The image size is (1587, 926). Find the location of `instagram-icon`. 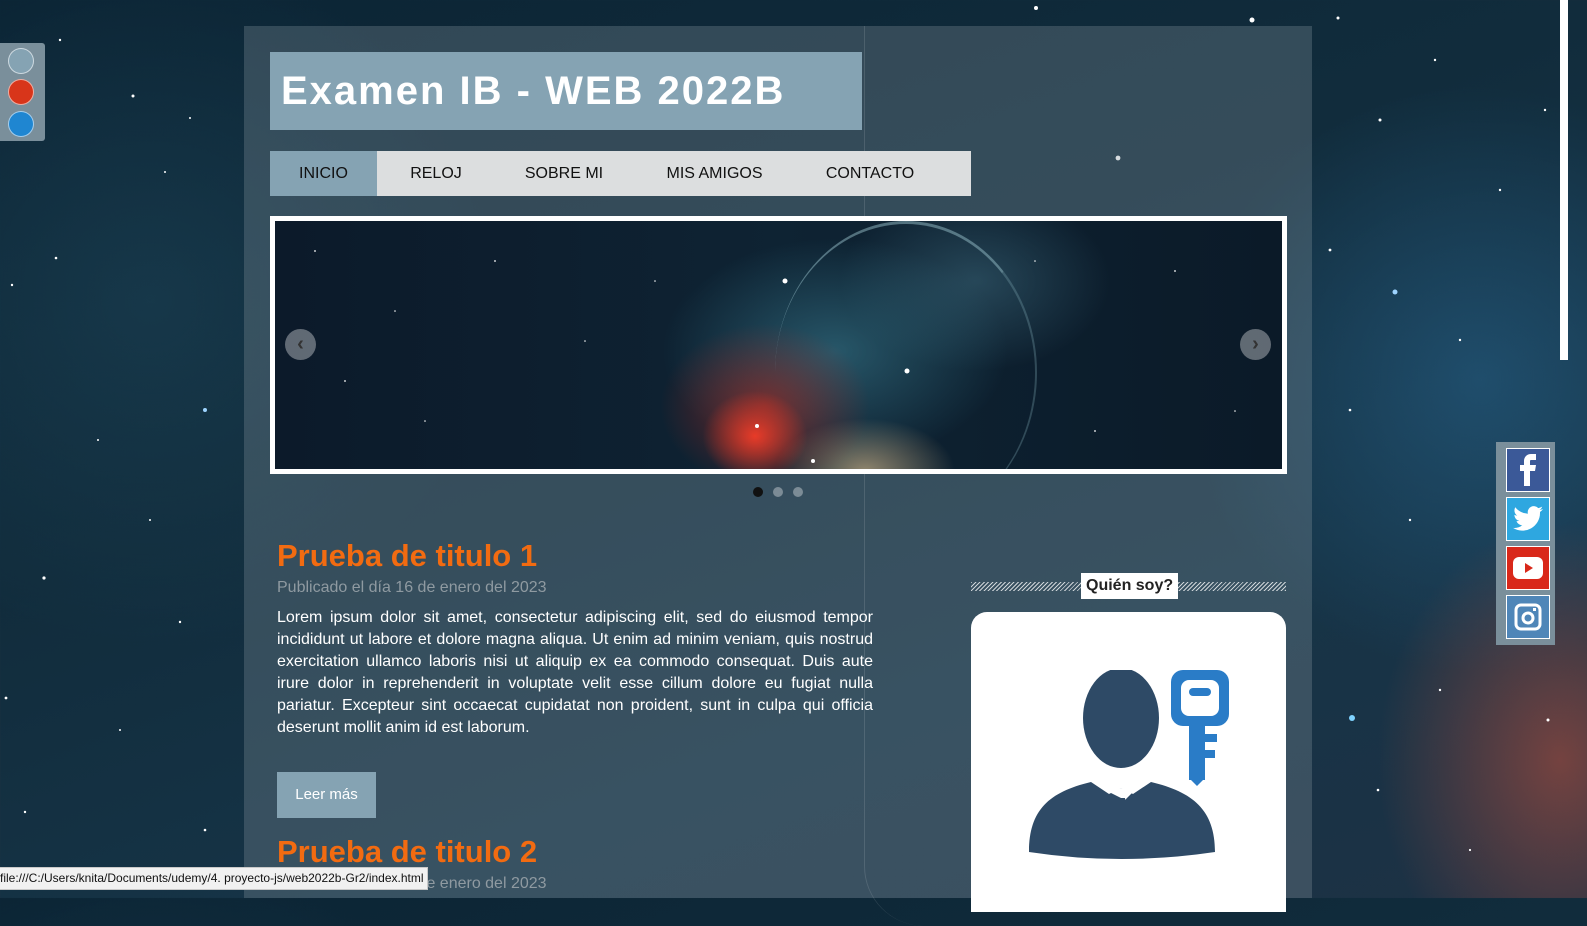

instagram-icon is located at coordinates (1528, 617).